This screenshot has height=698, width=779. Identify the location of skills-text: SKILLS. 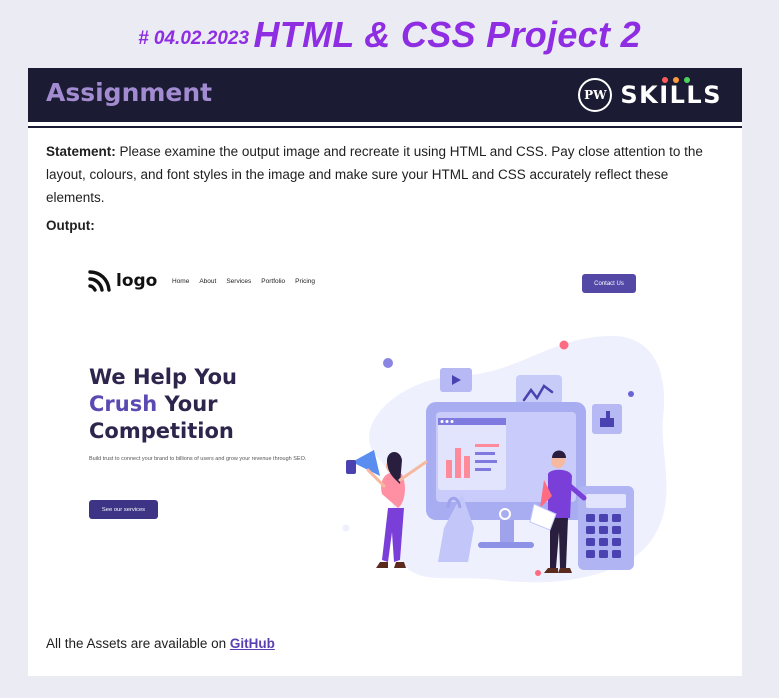
(671, 95).